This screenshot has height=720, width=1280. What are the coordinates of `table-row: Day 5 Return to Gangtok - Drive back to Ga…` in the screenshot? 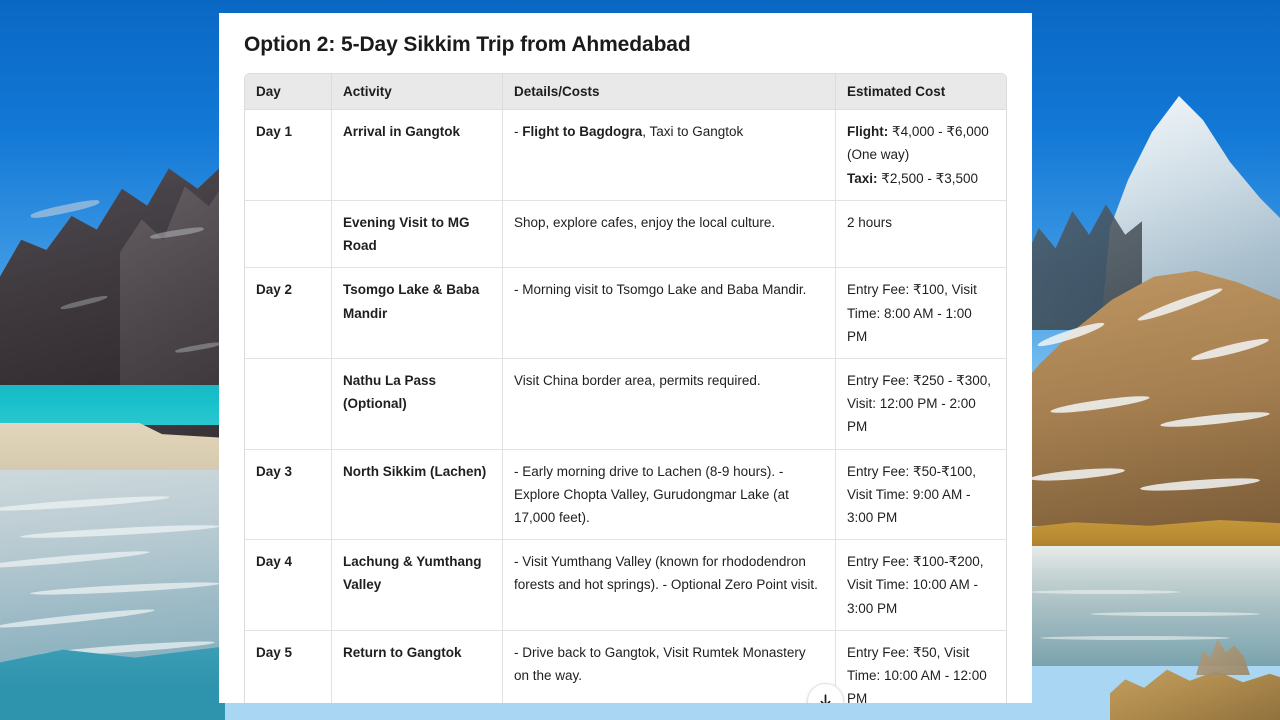 It's located at (625, 666).